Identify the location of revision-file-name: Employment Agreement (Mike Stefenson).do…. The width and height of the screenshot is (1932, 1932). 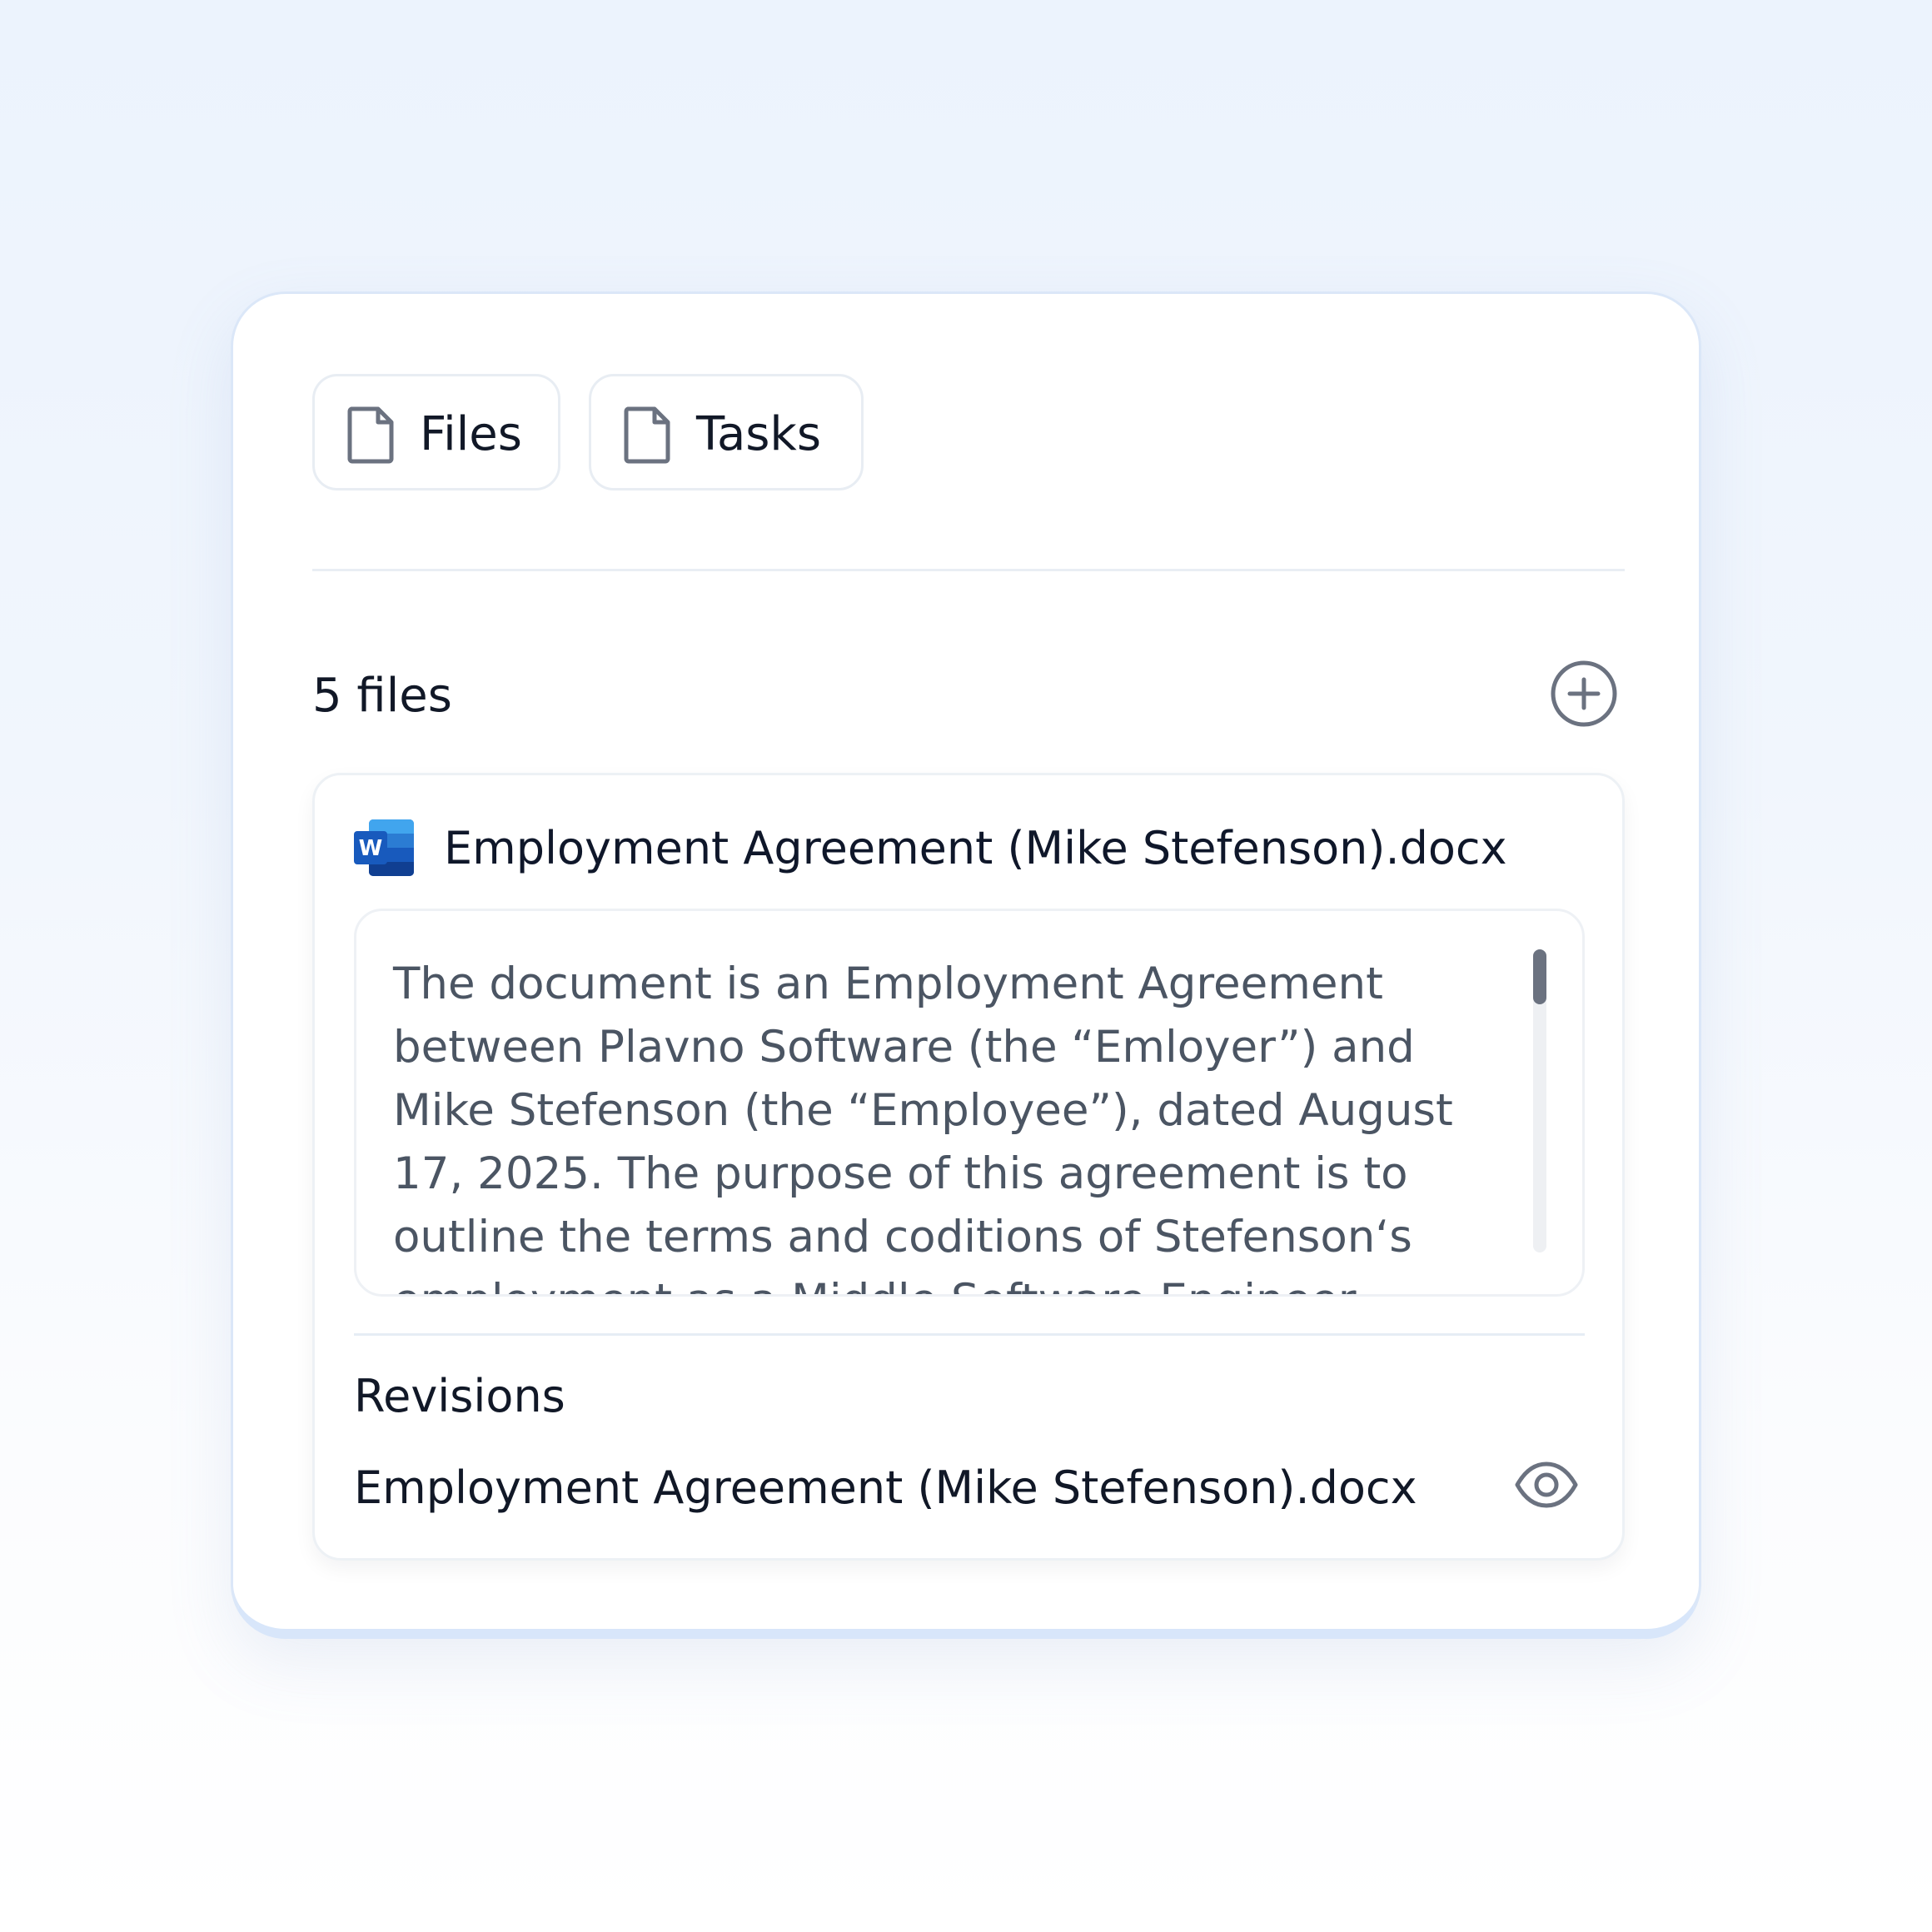
(885, 1487).